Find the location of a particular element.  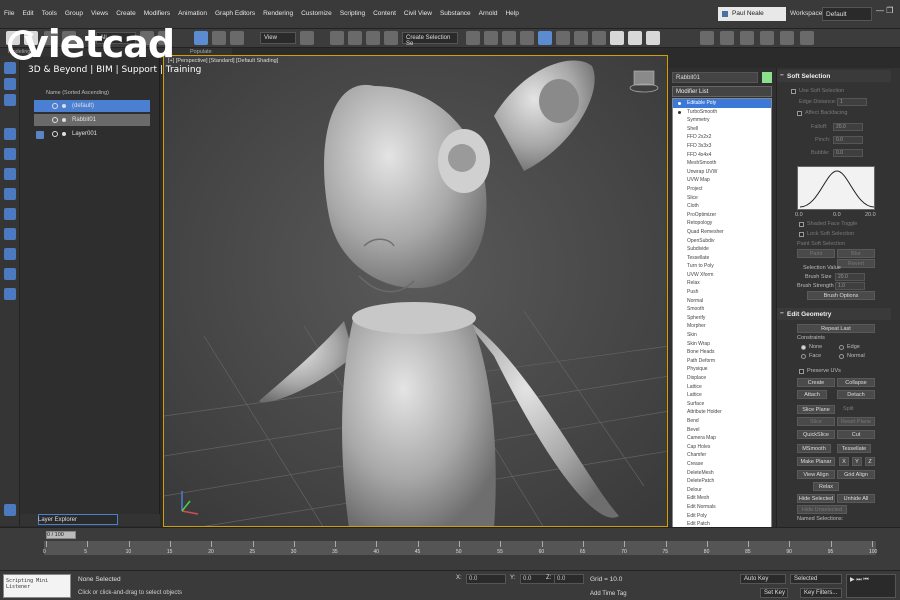

blur-button: Blur is located at coordinates (856, 253).